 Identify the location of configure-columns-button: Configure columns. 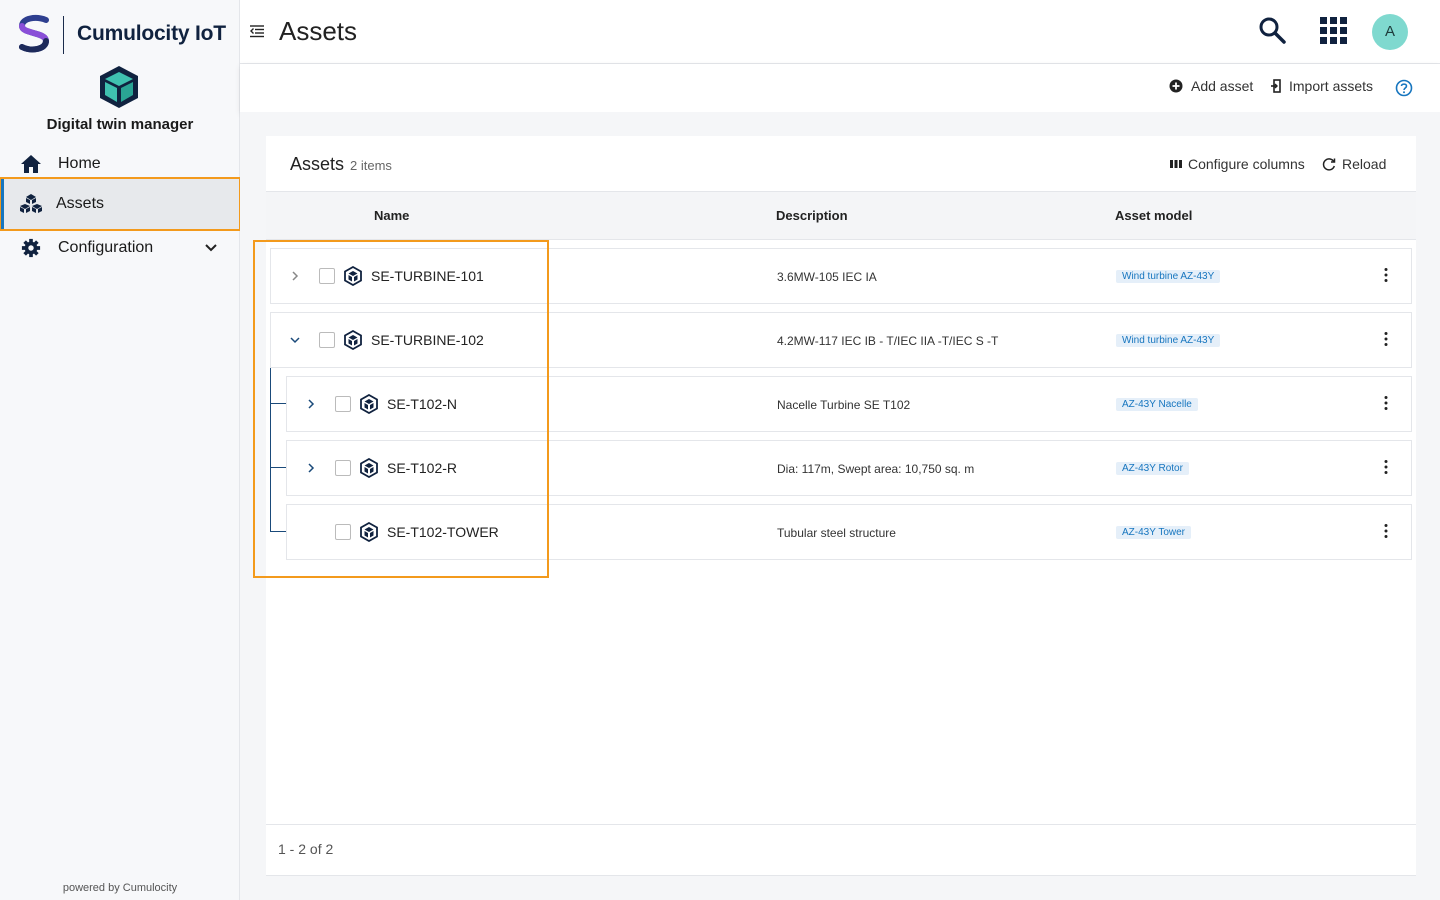
(1237, 164).